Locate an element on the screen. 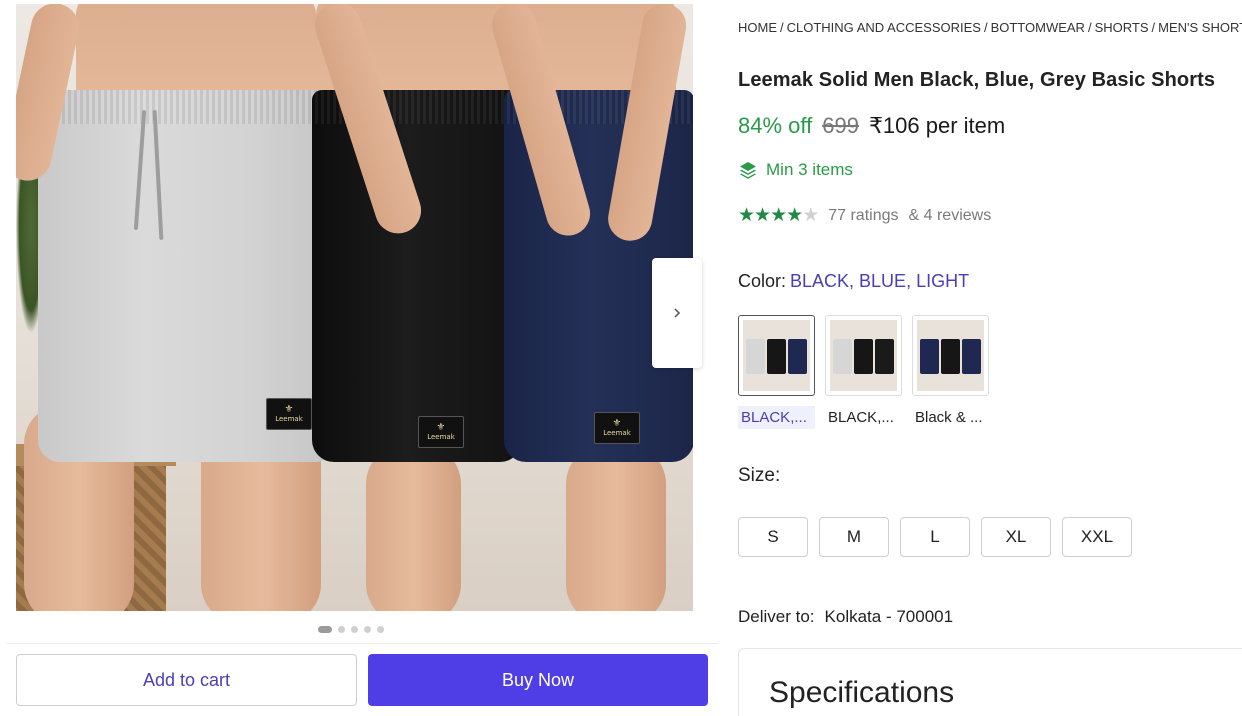  star-rating: ★★★★★ is located at coordinates (778, 215).